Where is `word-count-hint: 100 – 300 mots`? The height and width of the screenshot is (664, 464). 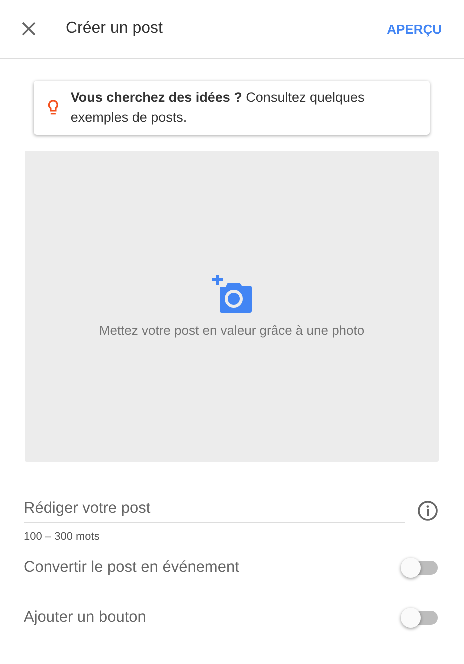
word-count-hint: 100 – 300 mots is located at coordinates (62, 537).